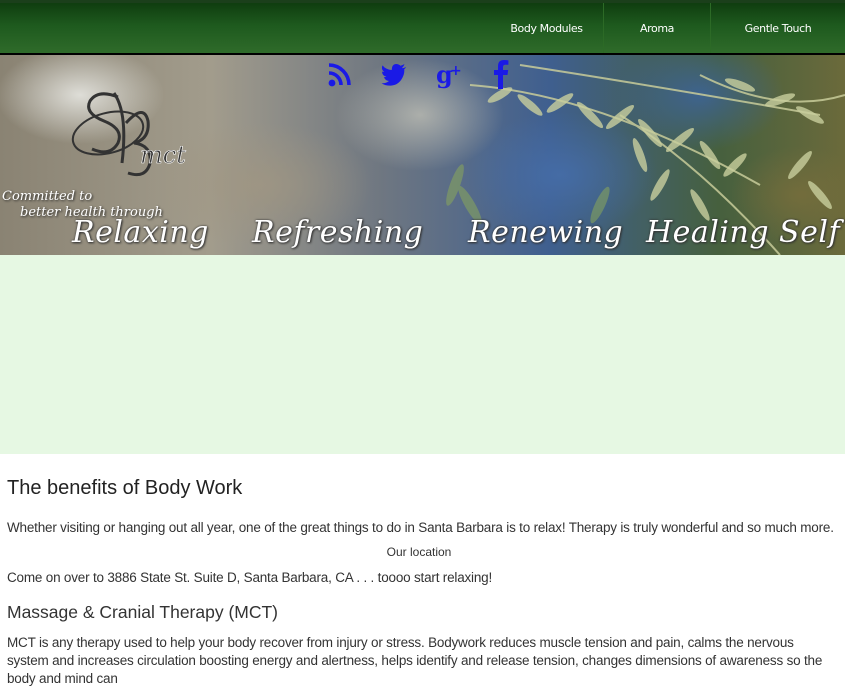  Describe the element at coordinates (340, 74) in the screenshot. I see `rss-icon` at that location.